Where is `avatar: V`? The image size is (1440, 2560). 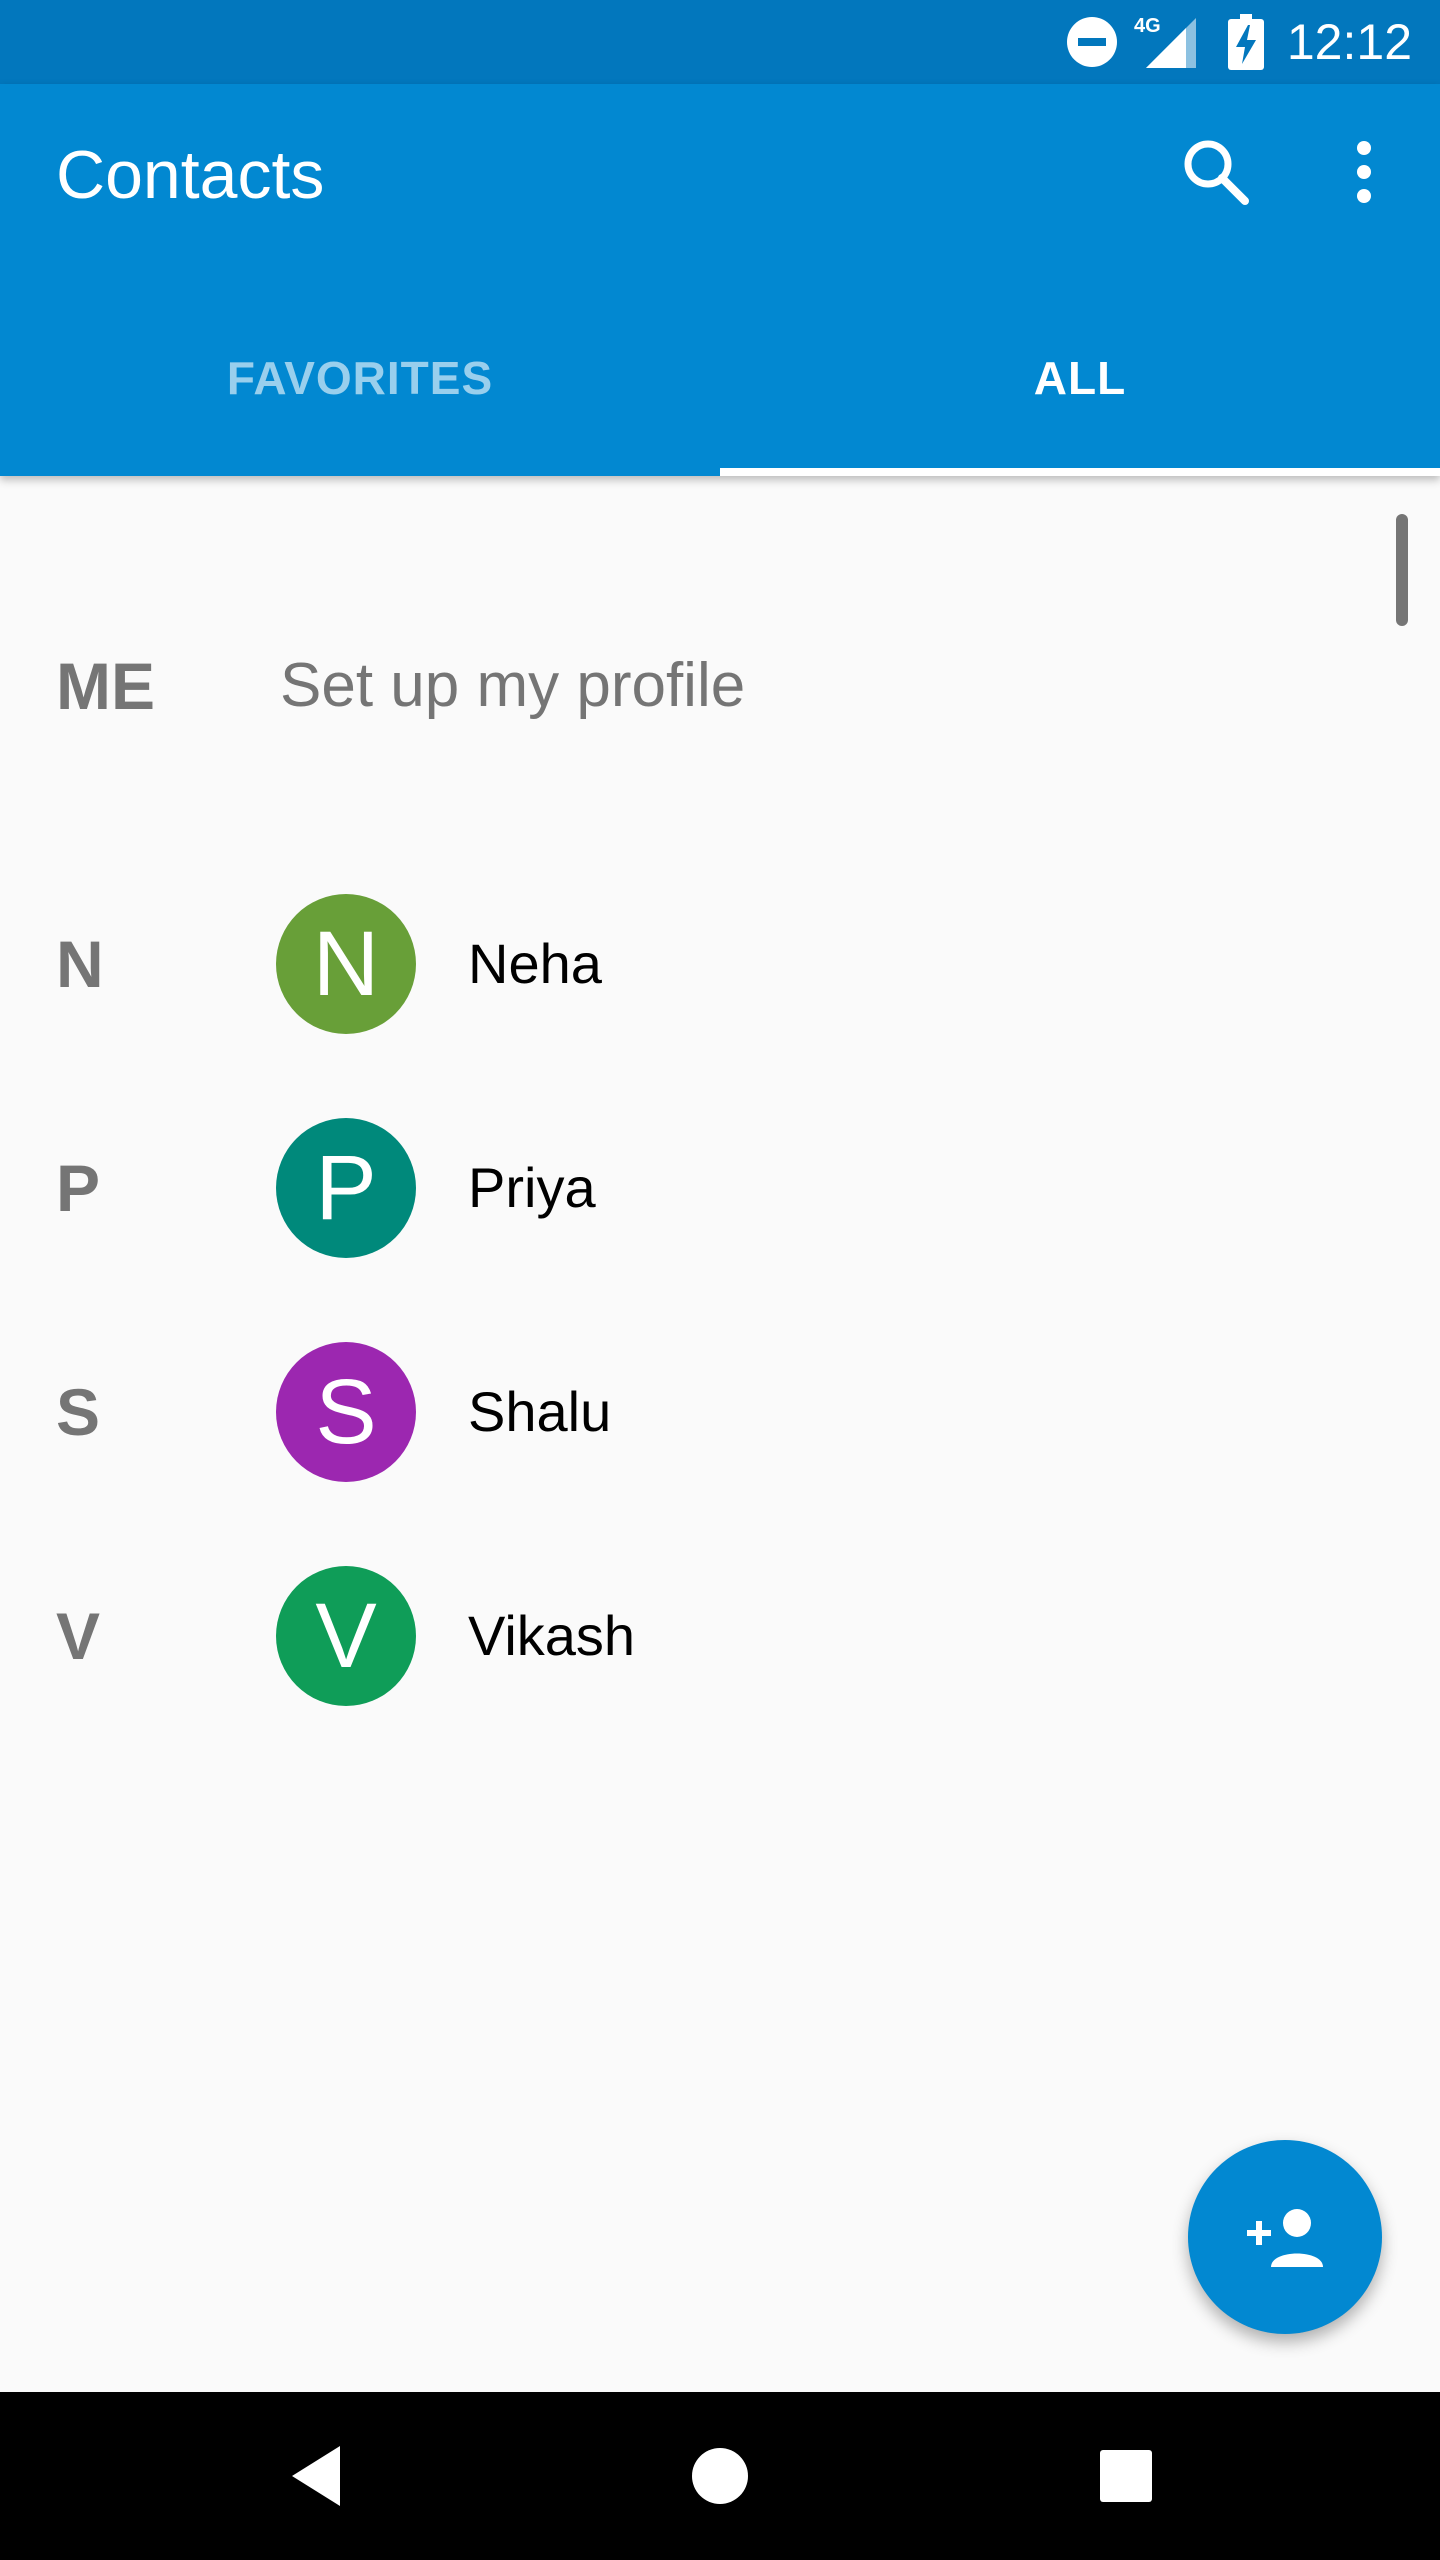 avatar: V is located at coordinates (346, 1636).